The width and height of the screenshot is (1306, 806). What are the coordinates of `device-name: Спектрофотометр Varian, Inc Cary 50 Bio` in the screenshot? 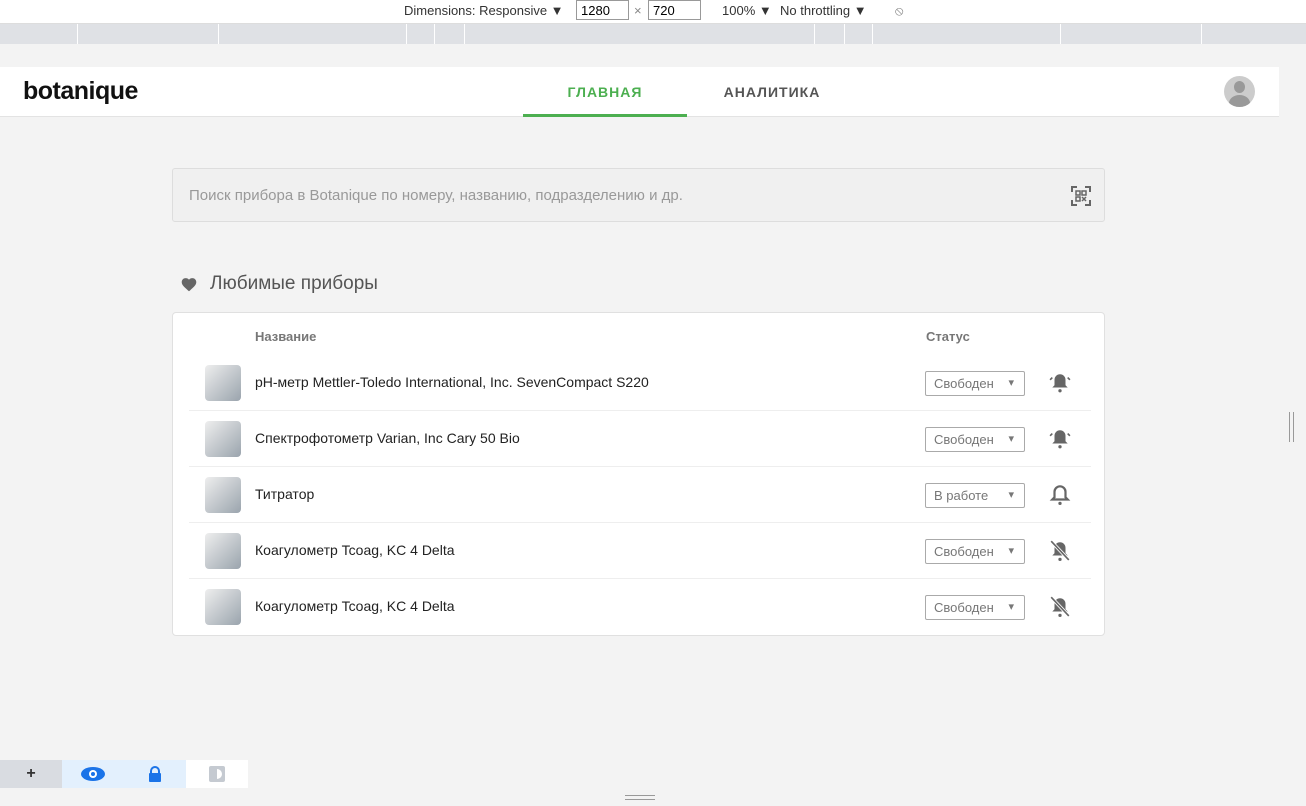 It's located at (387, 438).